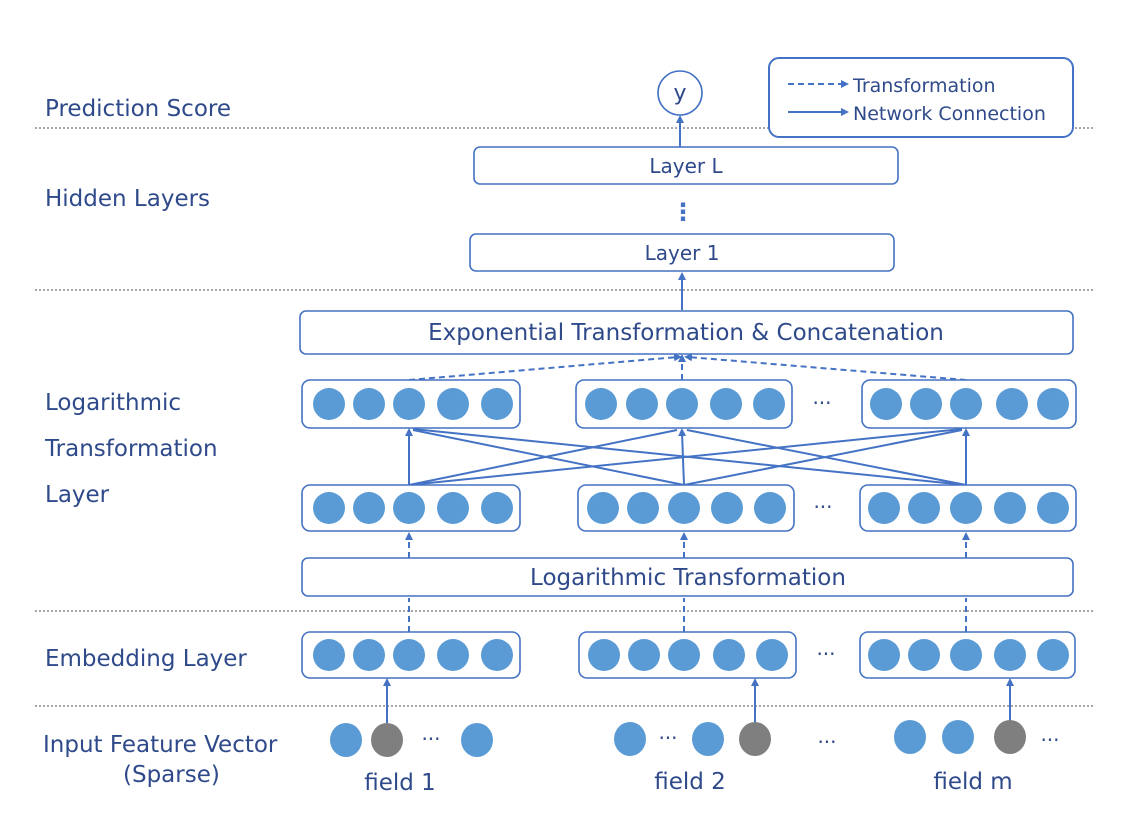 The width and height of the screenshot is (1131, 828). What do you see at coordinates (113, 403) in the screenshot?
I see `label-log-1: Logarithmic` at bounding box center [113, 403].